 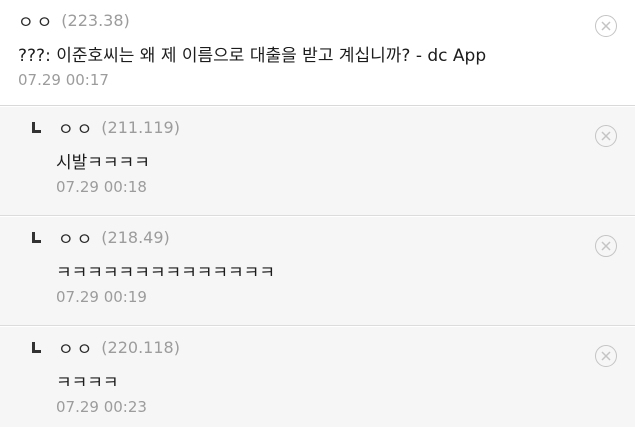 I want to click on comment-header: ㅇㅇ (223.38), so click(x=74, y=20).